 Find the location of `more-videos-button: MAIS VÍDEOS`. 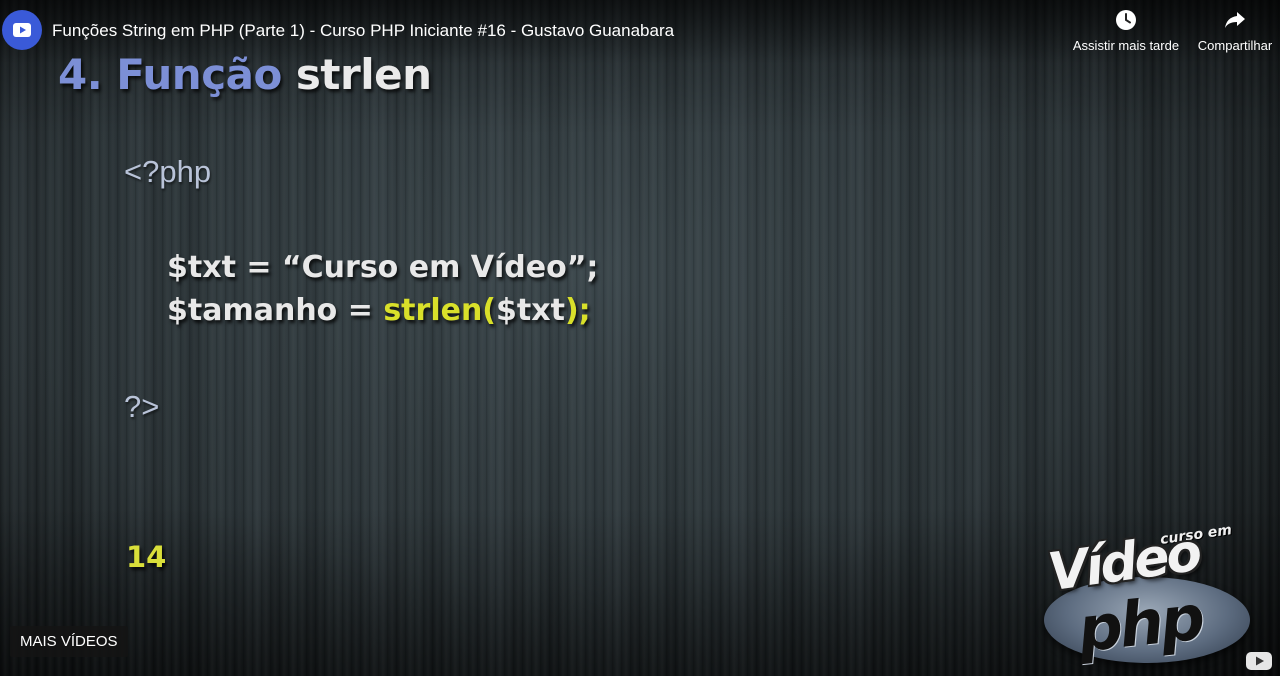

more-videos-button: MAIS VÍDEOS is located at coordinates (69, 641).